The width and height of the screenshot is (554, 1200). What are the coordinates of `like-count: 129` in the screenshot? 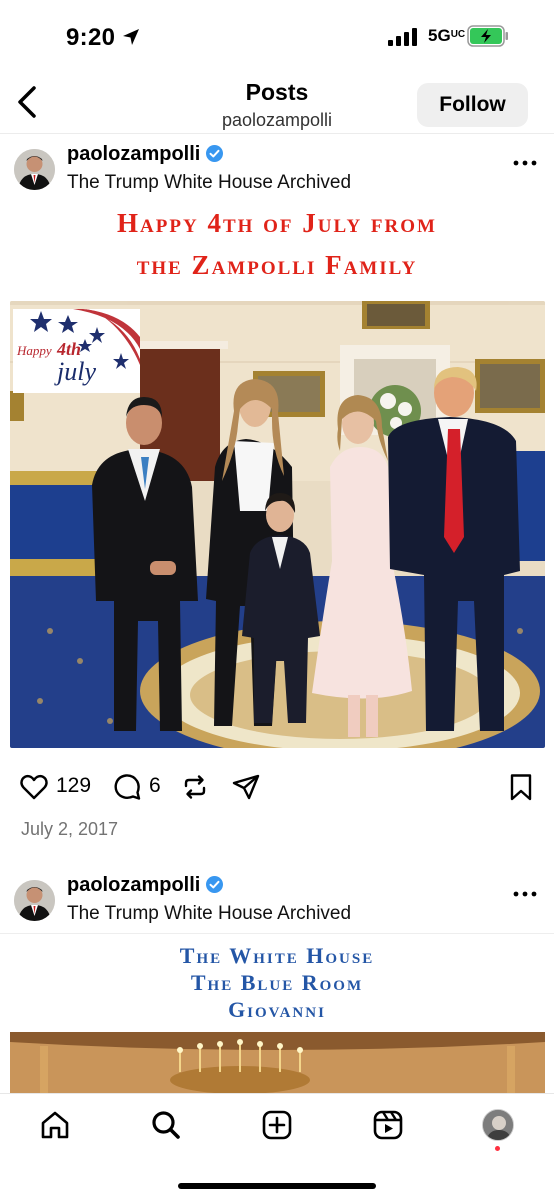 It's located at (73, 786).